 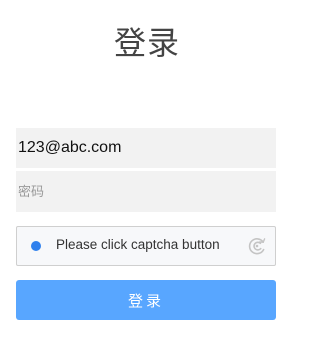 I want to click on captcha-button: Please click captcha button, so click(x=146, y=246).